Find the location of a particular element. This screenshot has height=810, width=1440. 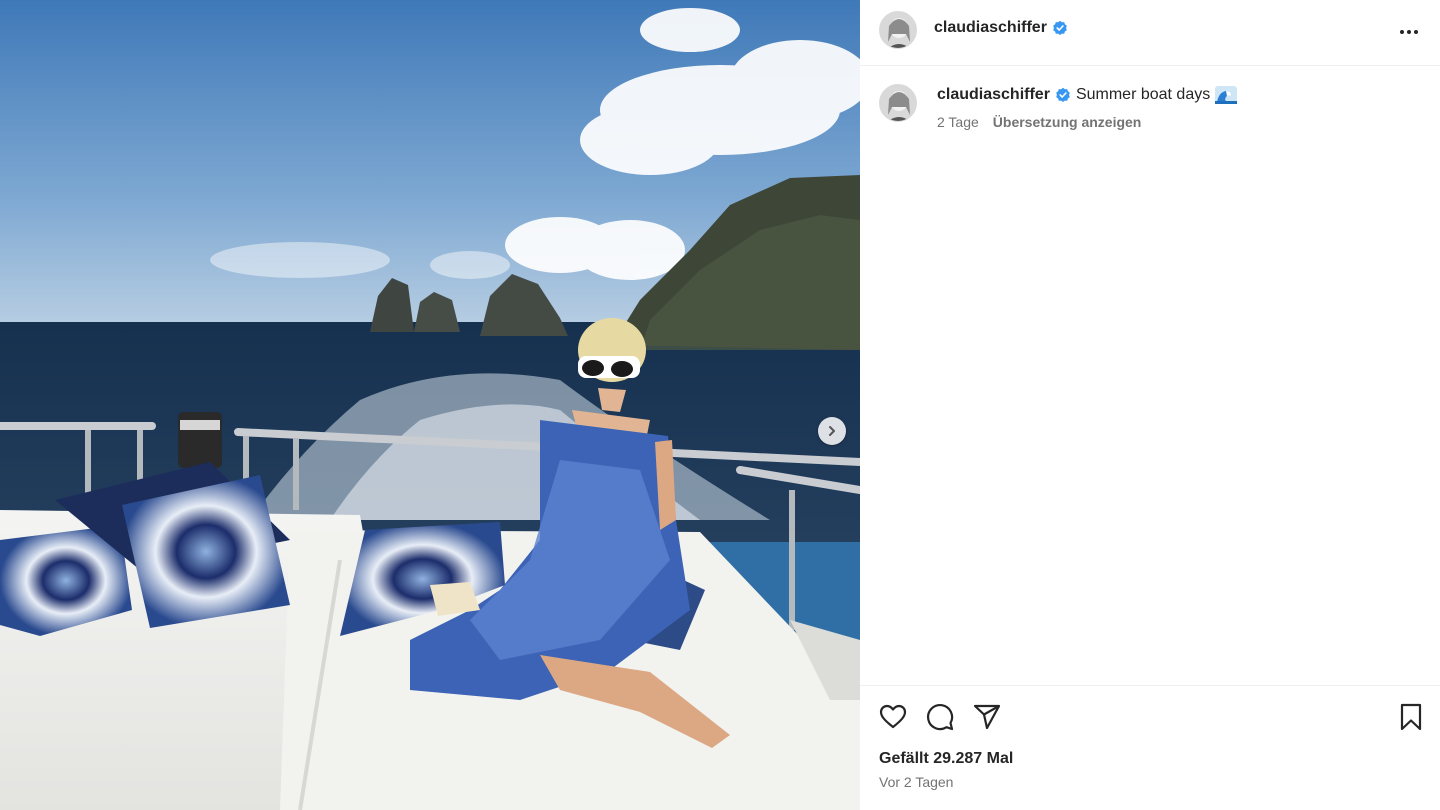

action-bar: Gefällt 29.287 Mal Vor 2 Tagen is located at coordinates (1150, 747).